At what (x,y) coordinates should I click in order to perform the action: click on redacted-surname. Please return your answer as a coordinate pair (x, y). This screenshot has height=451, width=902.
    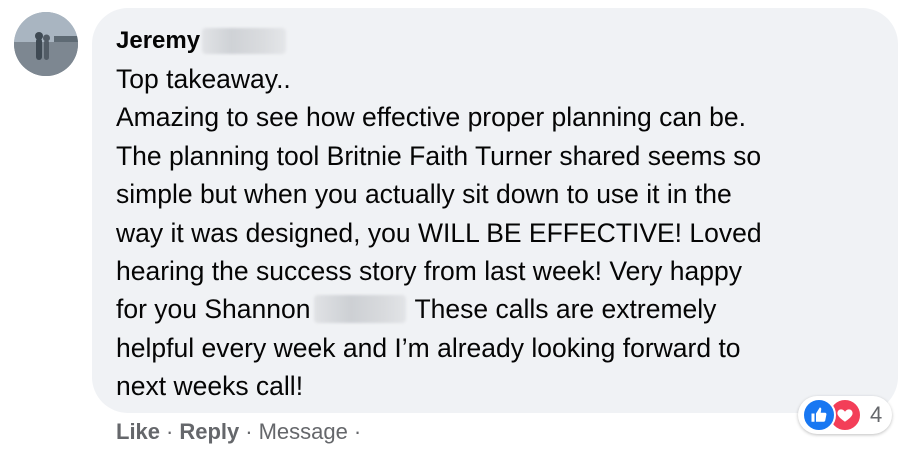
    Looking at the image, I should click on (244, 41).